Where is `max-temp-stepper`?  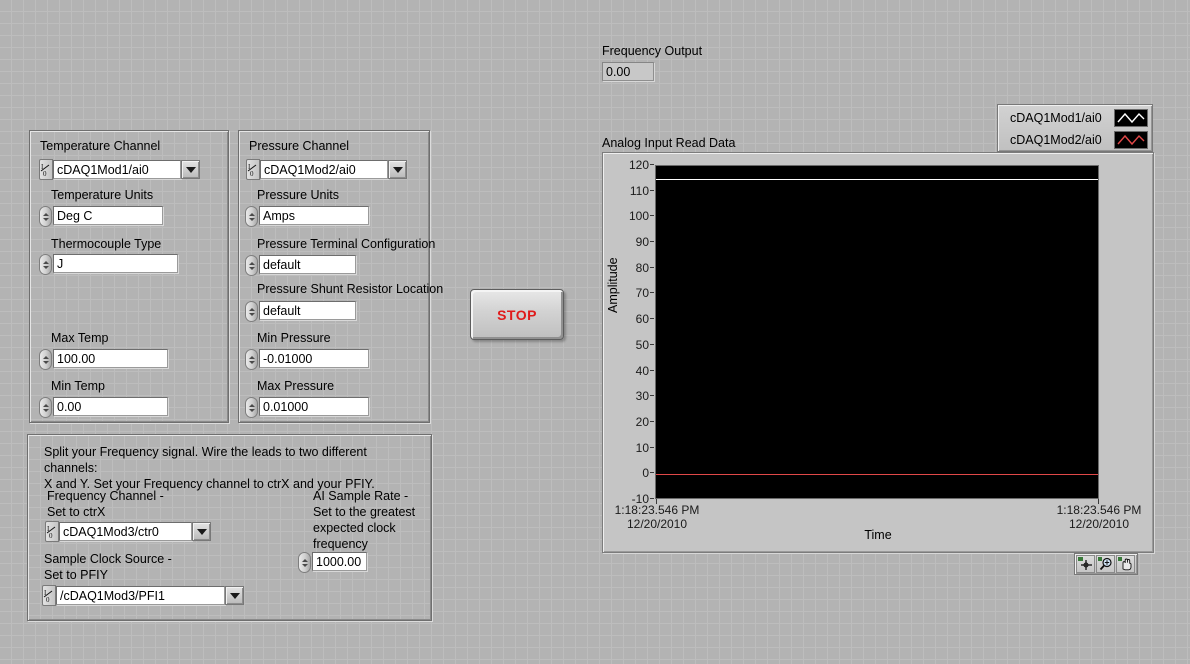
max-temp-stepper is located at coordinates (45, 359).